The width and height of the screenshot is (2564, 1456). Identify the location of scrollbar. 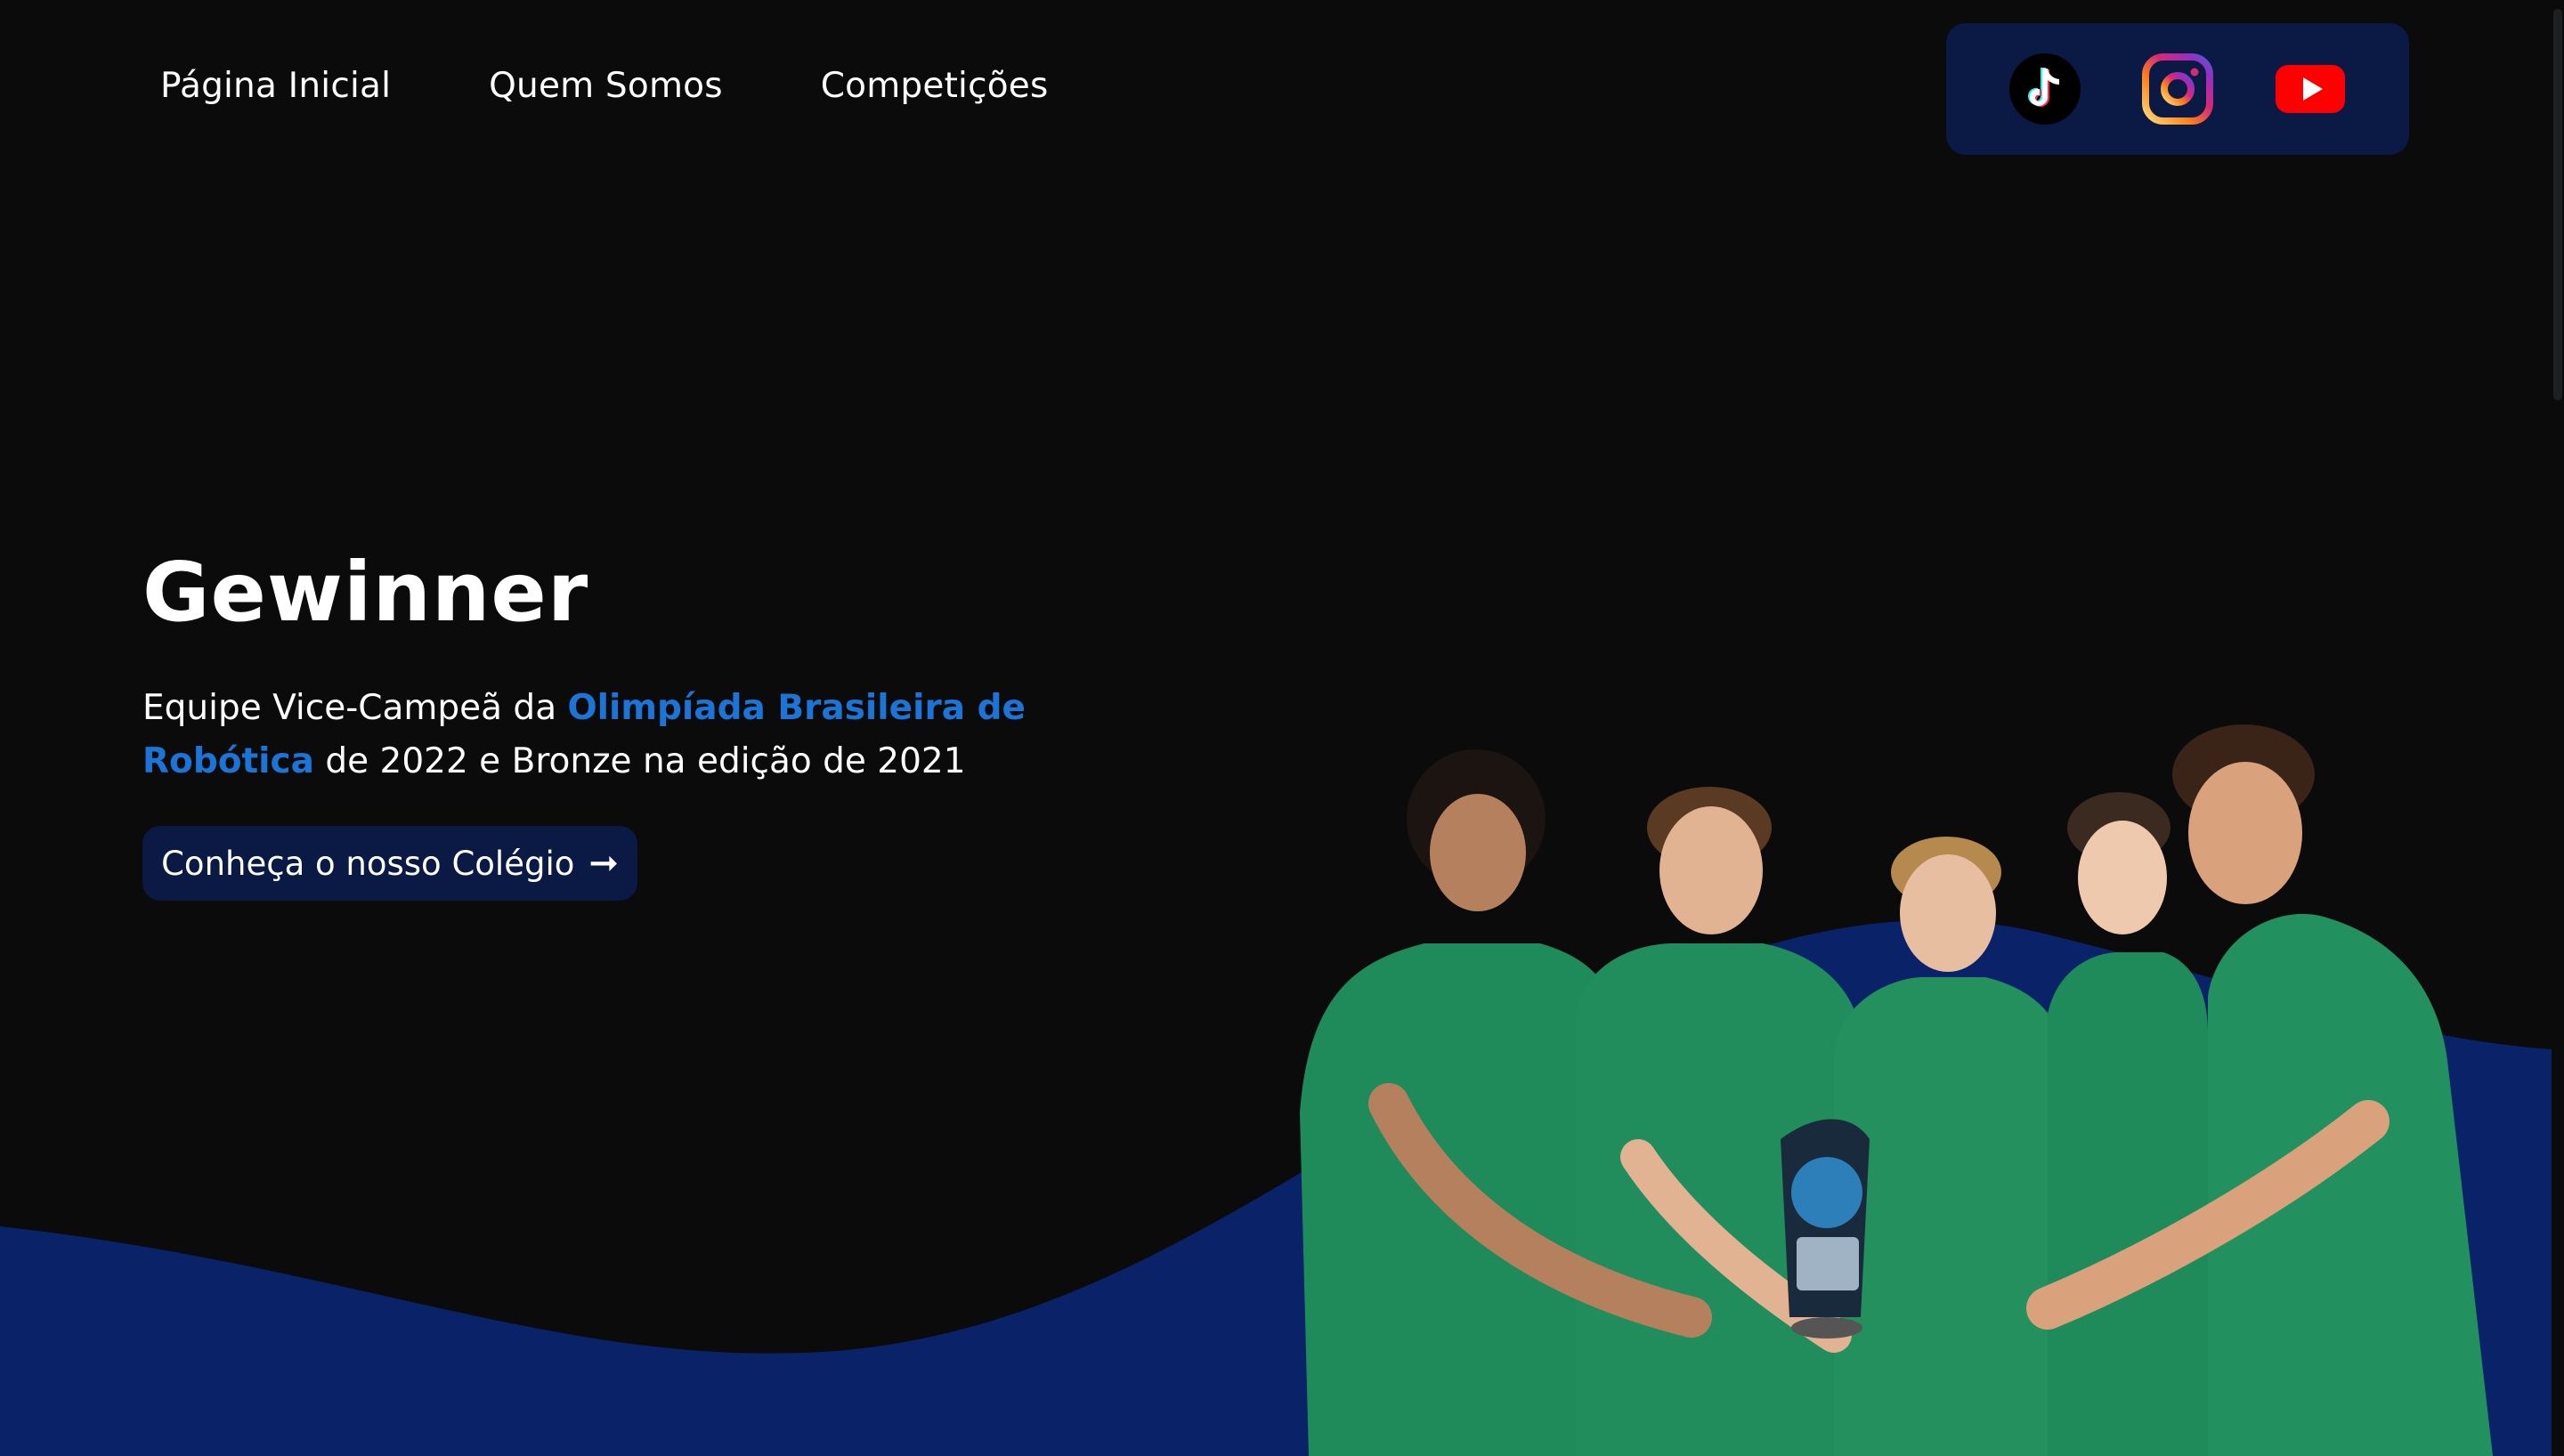
(2558, 728).